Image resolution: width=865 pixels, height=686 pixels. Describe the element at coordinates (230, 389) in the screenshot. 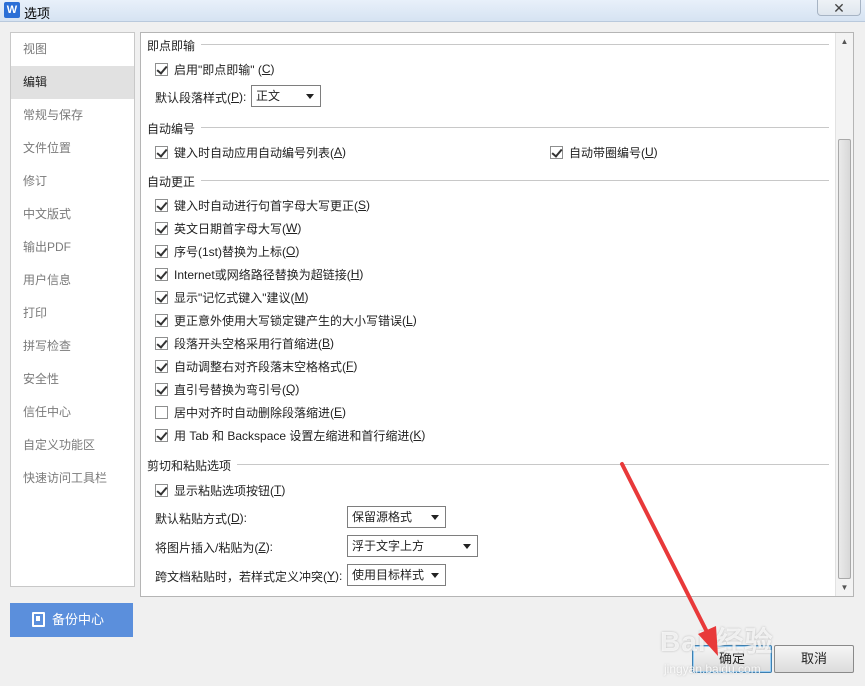

I see `autocorrect-label: 直引号替换为弯引号(` at that location.